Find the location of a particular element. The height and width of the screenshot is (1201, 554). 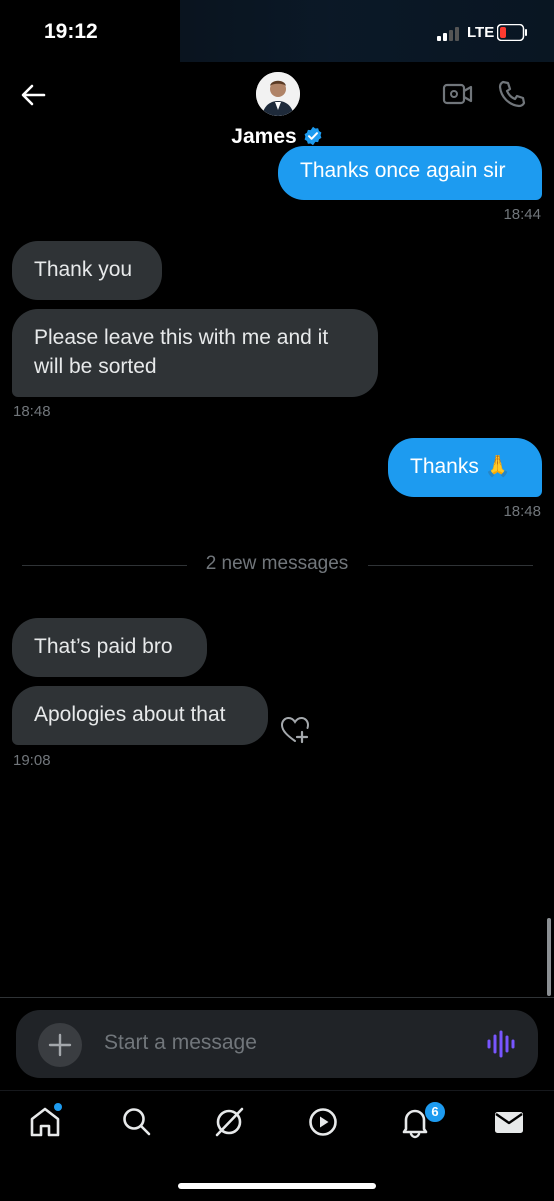

network-type: LTE is located at coordinates (481, 32).